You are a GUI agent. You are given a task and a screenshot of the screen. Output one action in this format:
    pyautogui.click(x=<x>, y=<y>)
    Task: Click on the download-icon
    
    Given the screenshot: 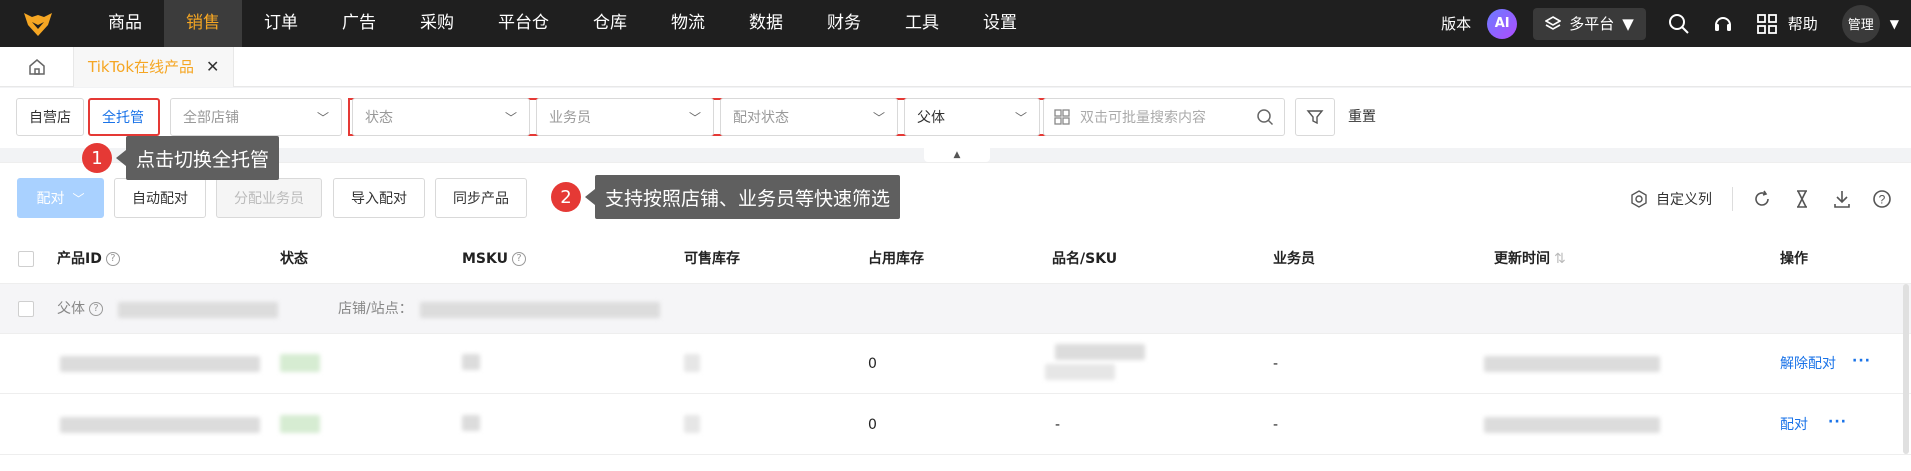 What is the action you would take?
    pyautogui.click(x=1842, y=199)
    